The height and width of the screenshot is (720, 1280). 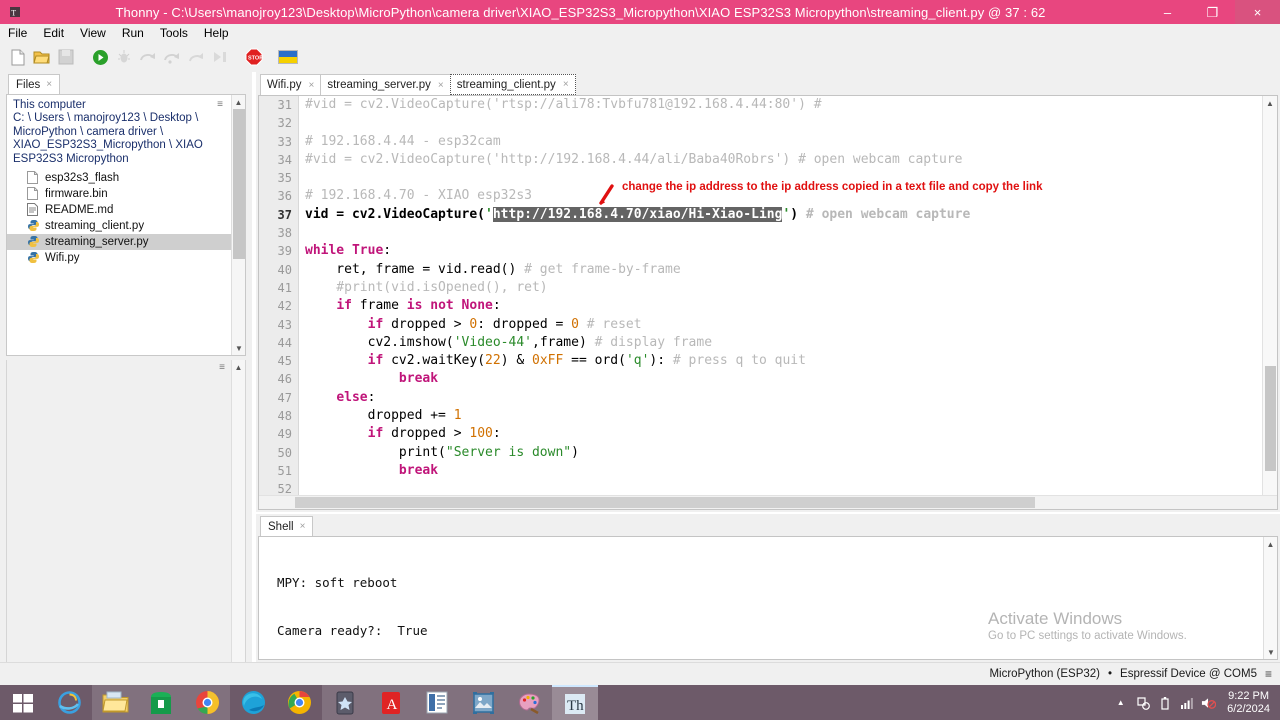 What do you see at coordinates (281, 526) in the screenshot?
I see `tab-shell-label: Shell` at bounding box center [281, 526].